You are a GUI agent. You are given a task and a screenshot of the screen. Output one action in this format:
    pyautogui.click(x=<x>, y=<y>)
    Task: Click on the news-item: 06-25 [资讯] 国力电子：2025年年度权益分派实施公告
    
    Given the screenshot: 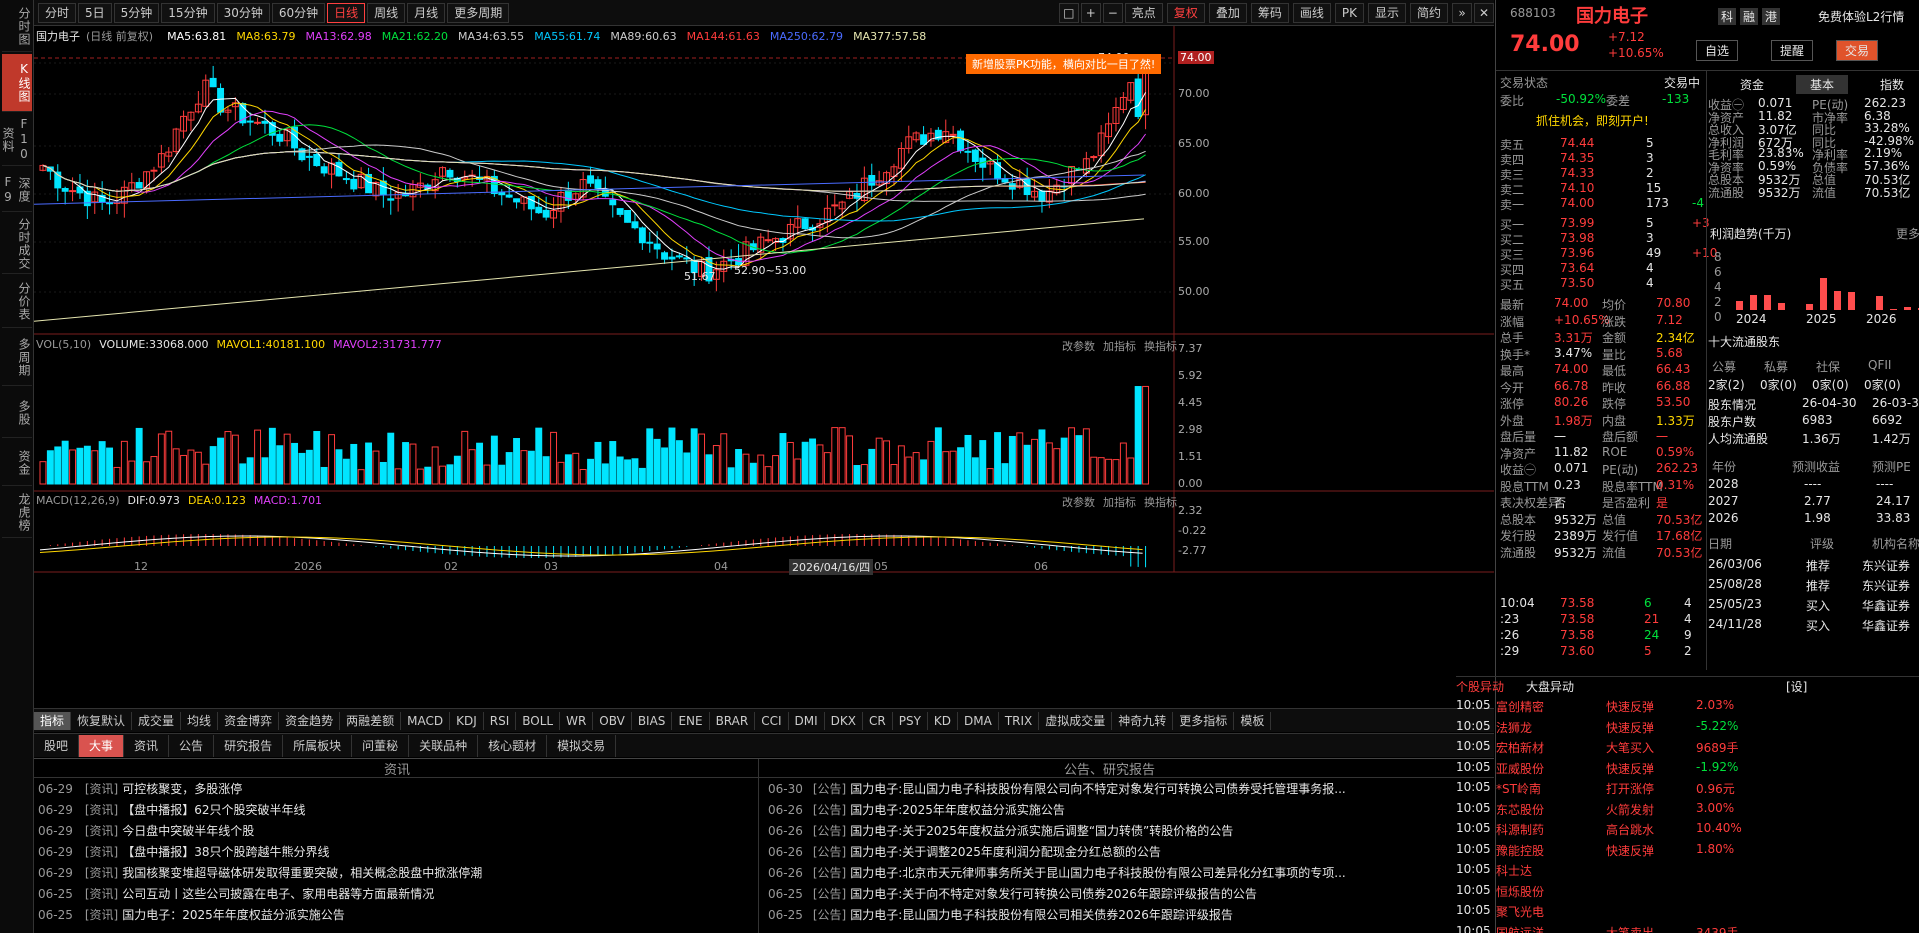 What is the action you would take?
    pyautogui.click(x=191, y=915)
    